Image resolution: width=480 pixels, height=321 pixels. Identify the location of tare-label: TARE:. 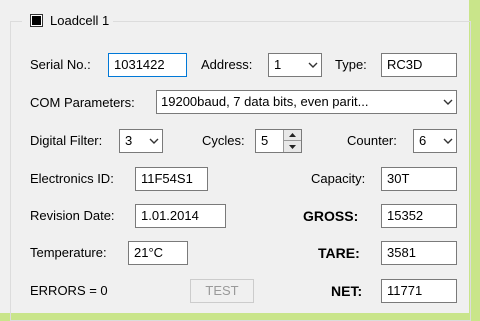
(339, 253).